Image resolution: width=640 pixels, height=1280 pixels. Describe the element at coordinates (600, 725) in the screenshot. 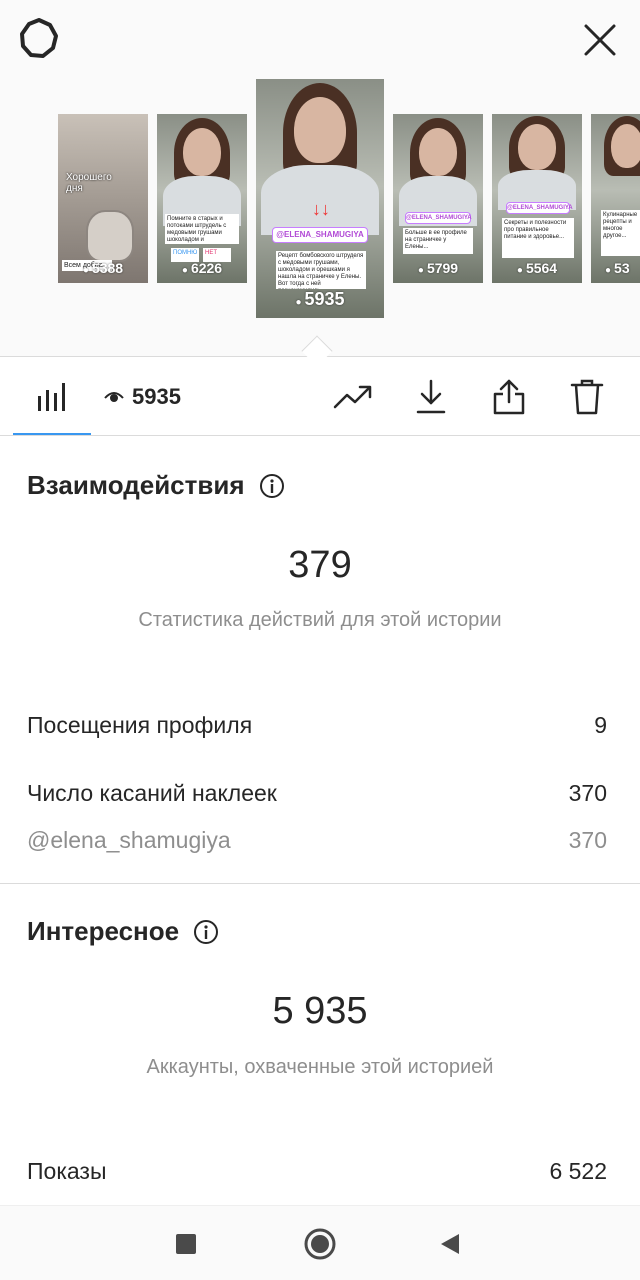

I see `metric-value: 9` at that location.